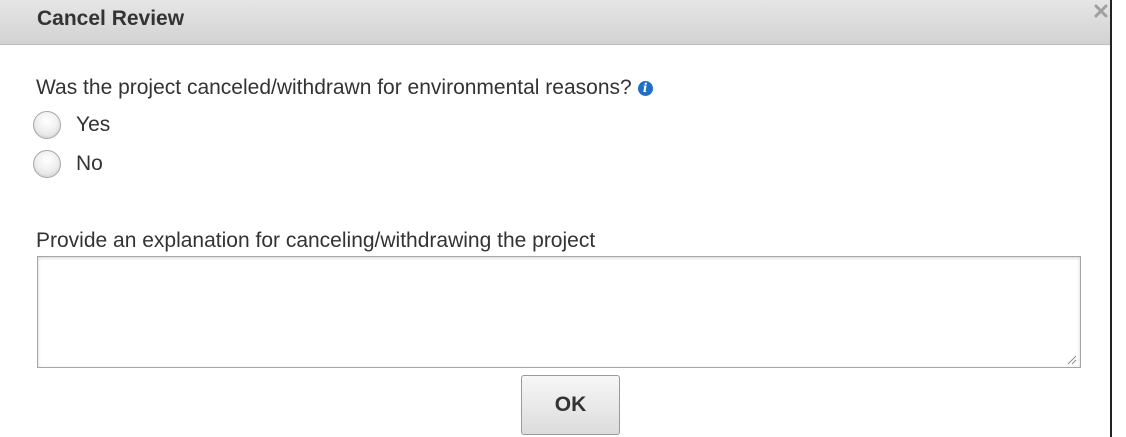 This screenshot has width=1126, height=437. What do you see at coordinates (47, 164) in the screenshot?
I see `radio-button-no` at bounding box center [47, 164].